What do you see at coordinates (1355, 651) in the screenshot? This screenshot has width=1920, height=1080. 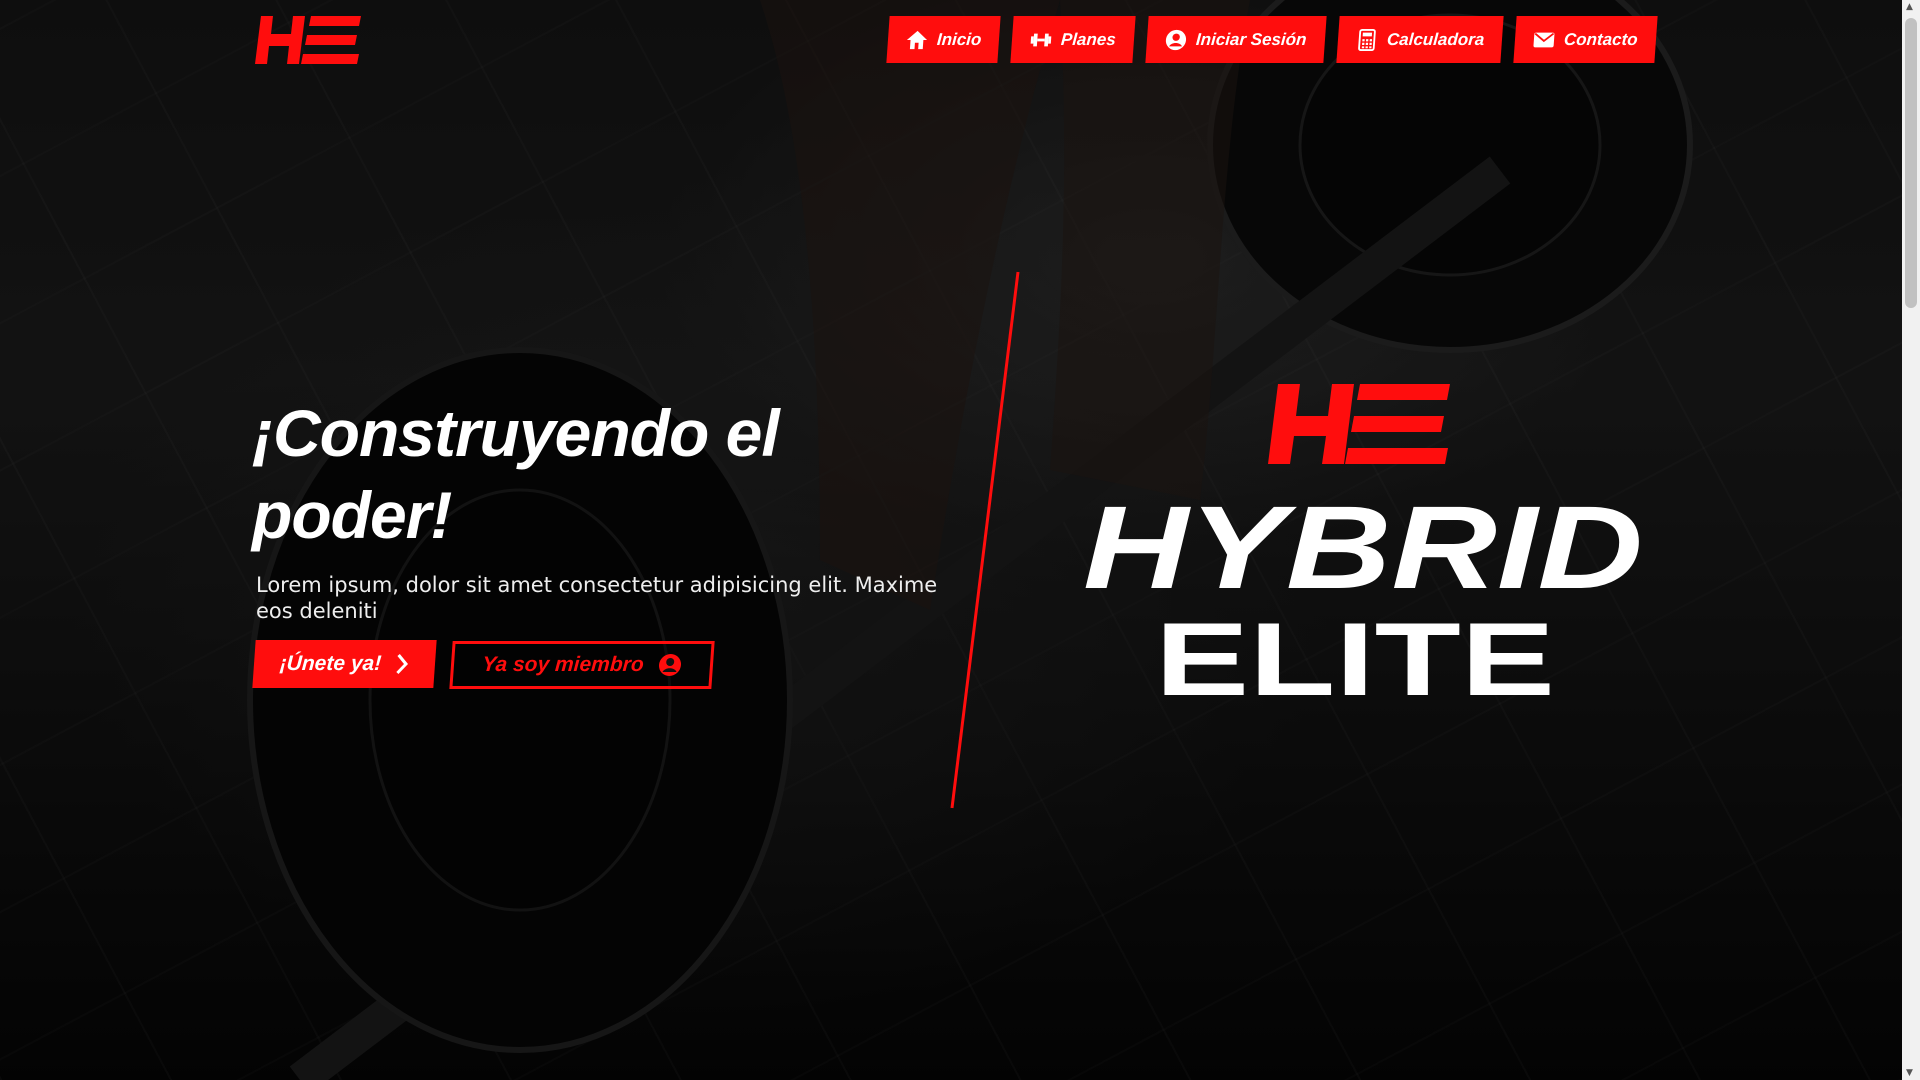 I see `brand-line2: ELITE` at bounding box center [1355, 651].